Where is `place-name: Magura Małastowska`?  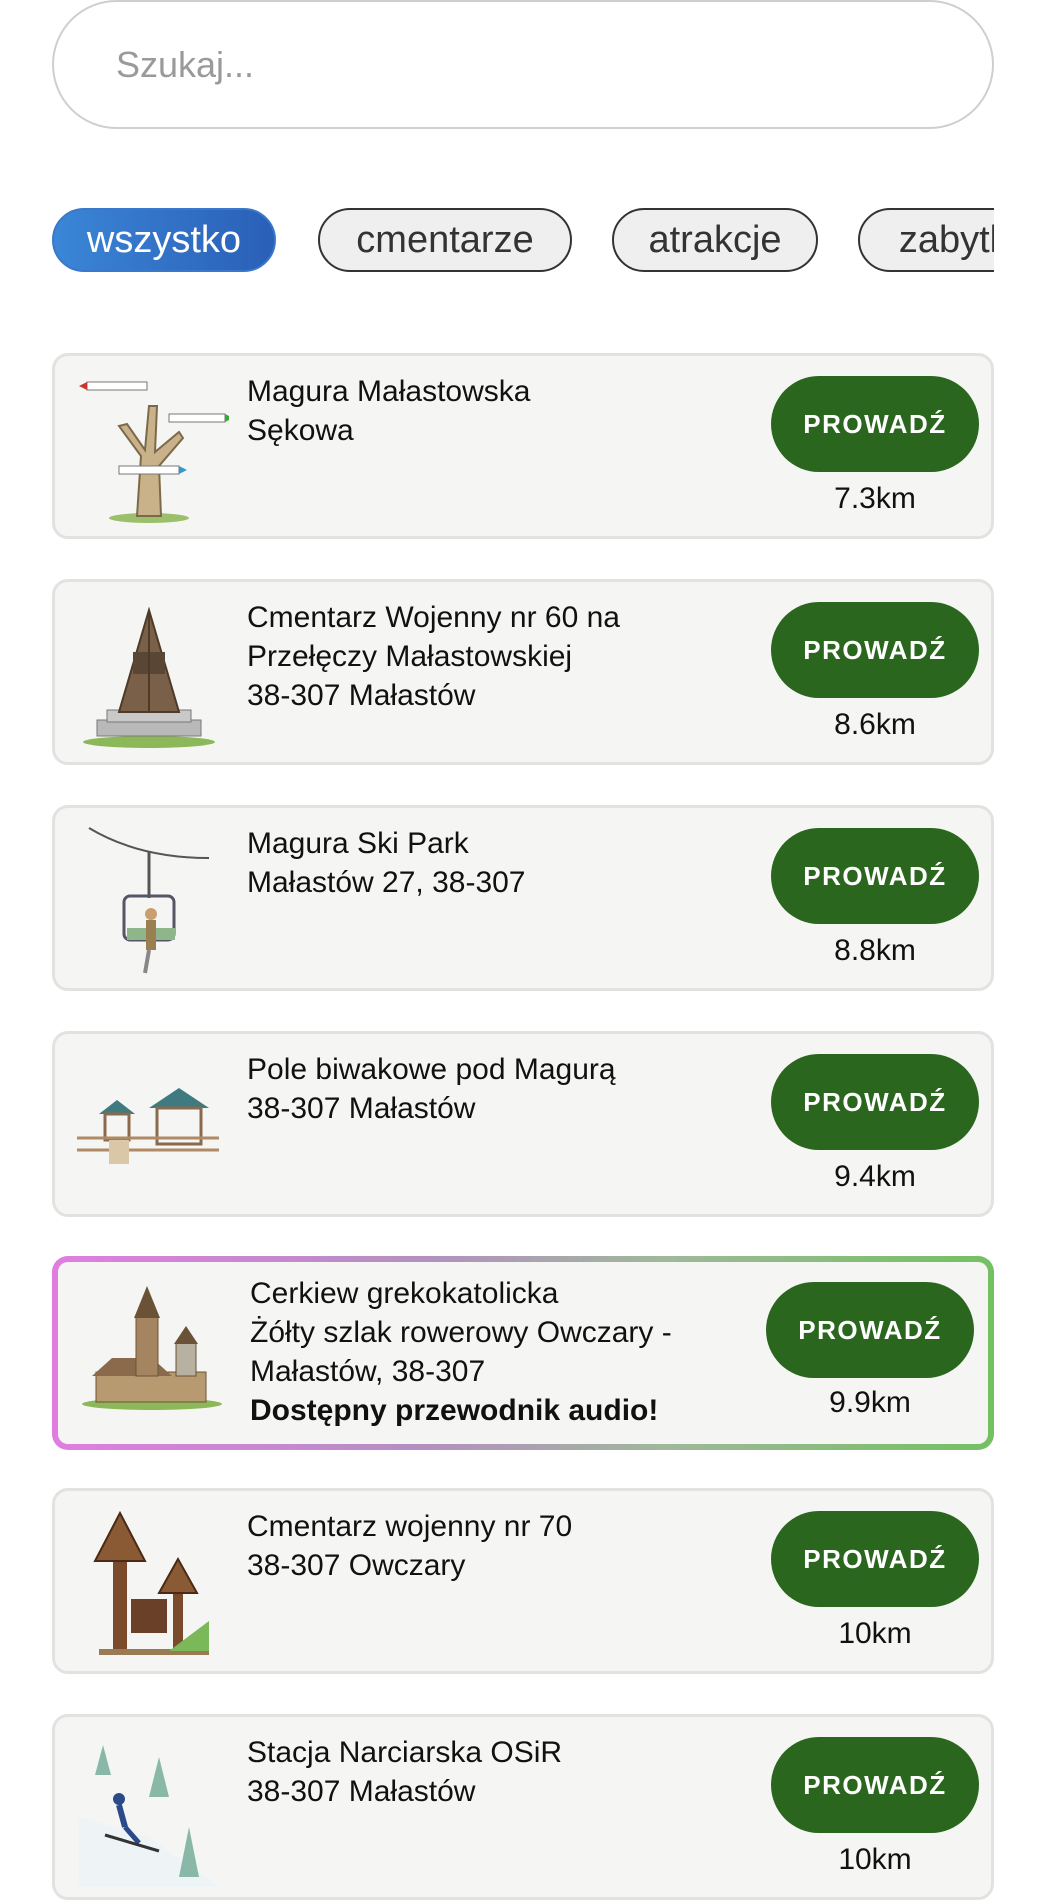 place-name: Magura Małastowska is located at coordinates (389, 391).